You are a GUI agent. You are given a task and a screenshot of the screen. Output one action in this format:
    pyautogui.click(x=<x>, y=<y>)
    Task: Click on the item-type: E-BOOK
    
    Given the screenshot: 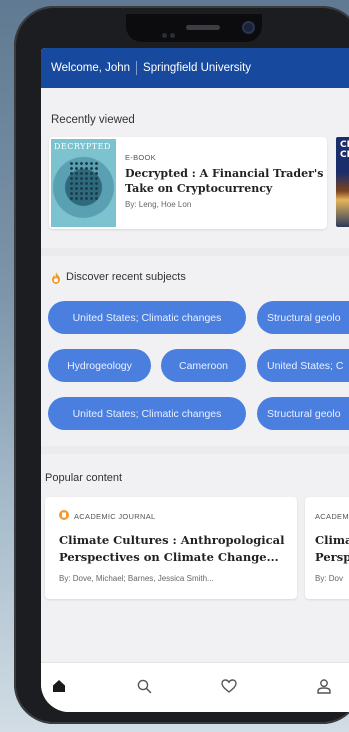 What is the action you would take?
    pyautogui.click(x=140, y=157)
    